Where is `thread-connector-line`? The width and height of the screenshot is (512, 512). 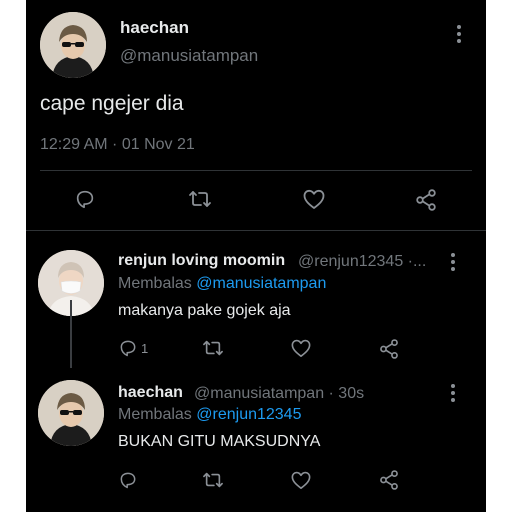 thread-connector-line is located at coordinates (71, 334).